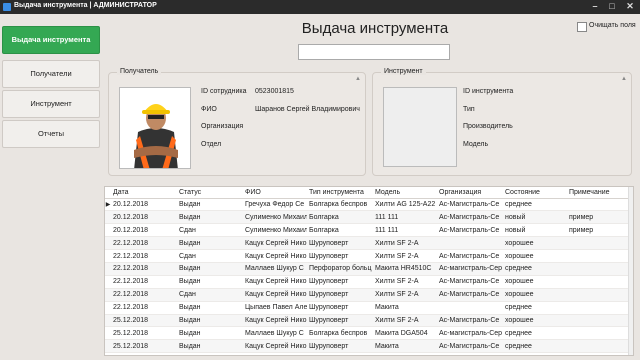  I want to click on table-cell: Макита DGA504, so click(405, 333).